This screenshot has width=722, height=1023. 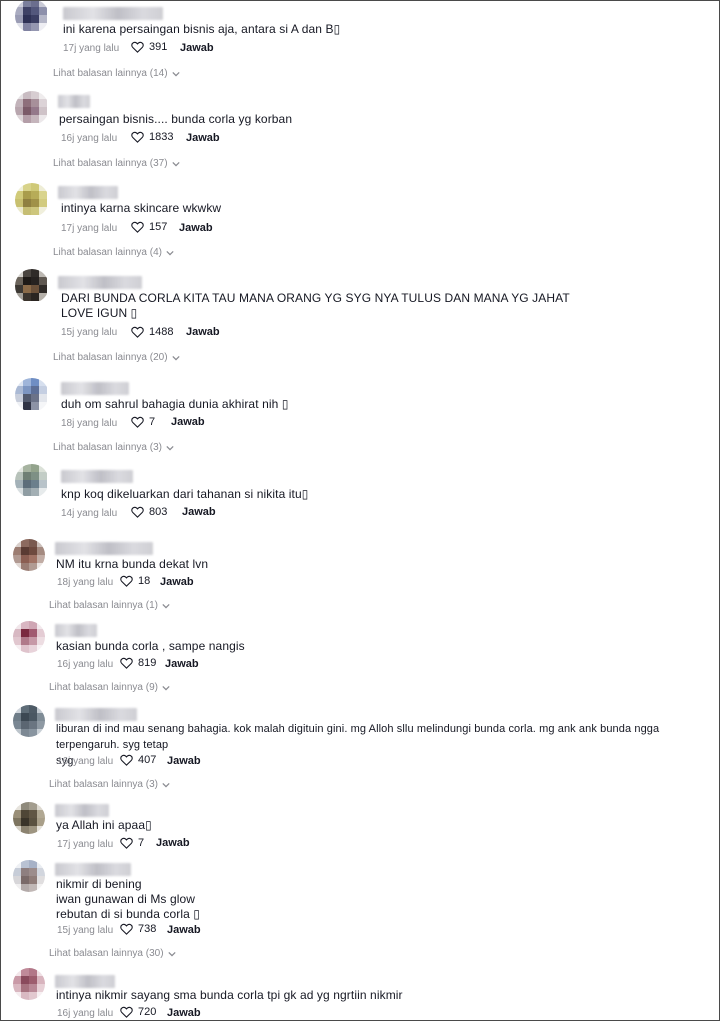 I want to click on view-more-label: Lihat balasan lainnya (1), so click(x=103, y=605).